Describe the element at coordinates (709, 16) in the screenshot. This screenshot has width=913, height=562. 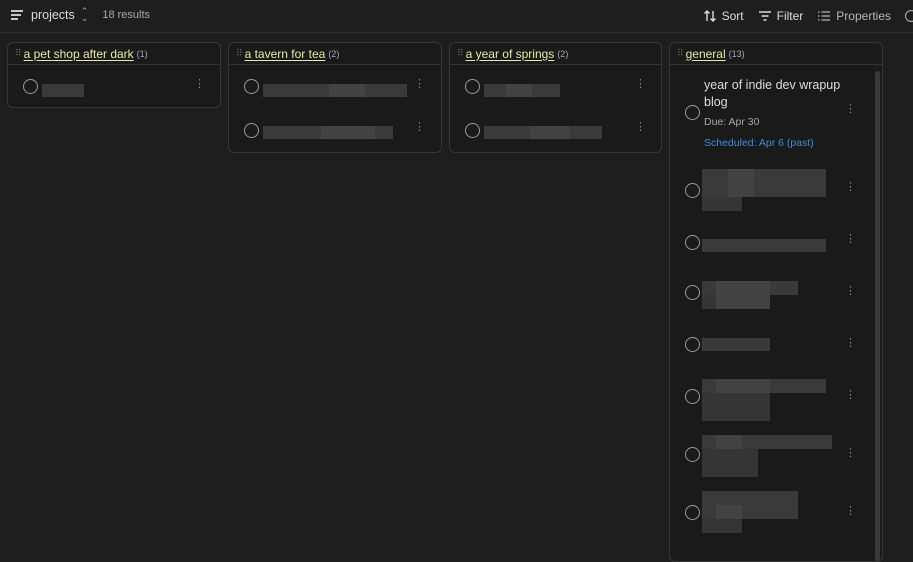
I see `sort-icon` at that location.